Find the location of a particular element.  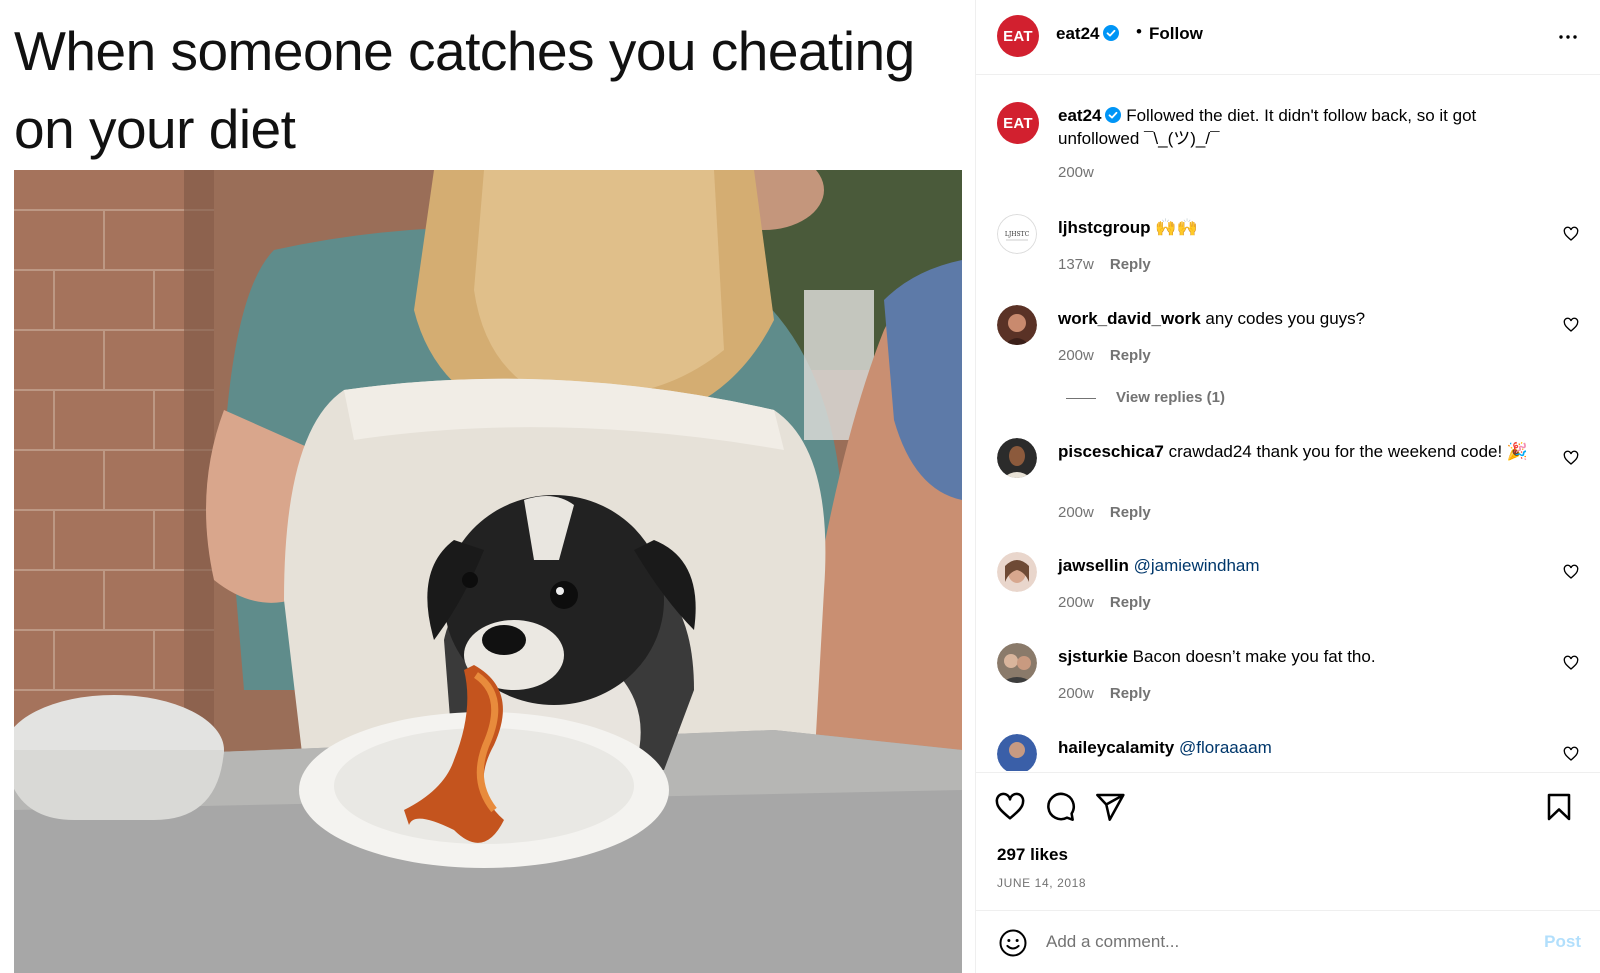

divider-line is located at coordinates (1081, 398).